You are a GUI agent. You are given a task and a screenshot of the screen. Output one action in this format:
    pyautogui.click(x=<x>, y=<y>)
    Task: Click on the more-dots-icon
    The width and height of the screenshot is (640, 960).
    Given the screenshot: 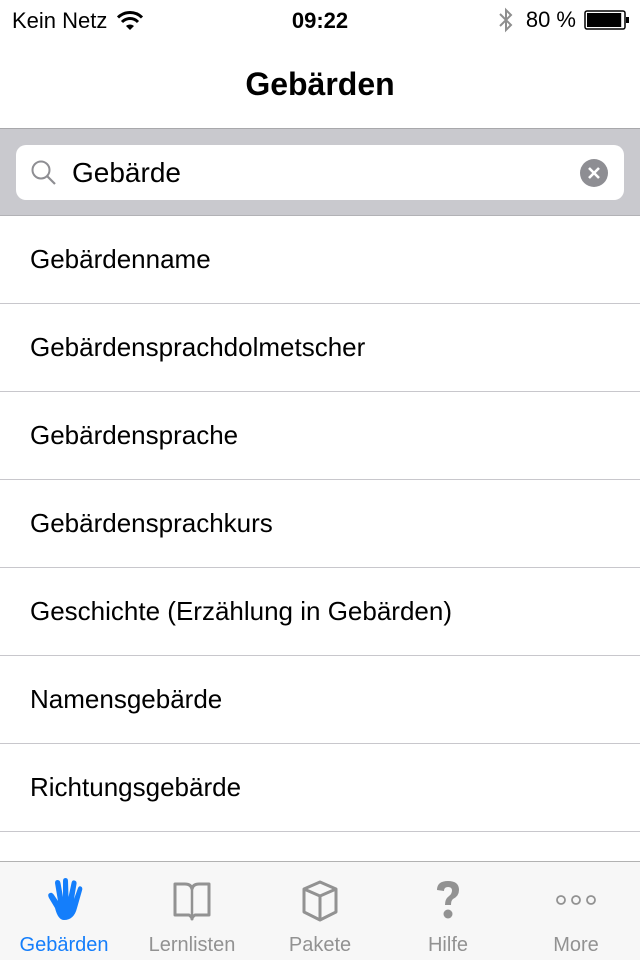 What is the action you would take?
    pyautogui.click(x=576, y=900)
    